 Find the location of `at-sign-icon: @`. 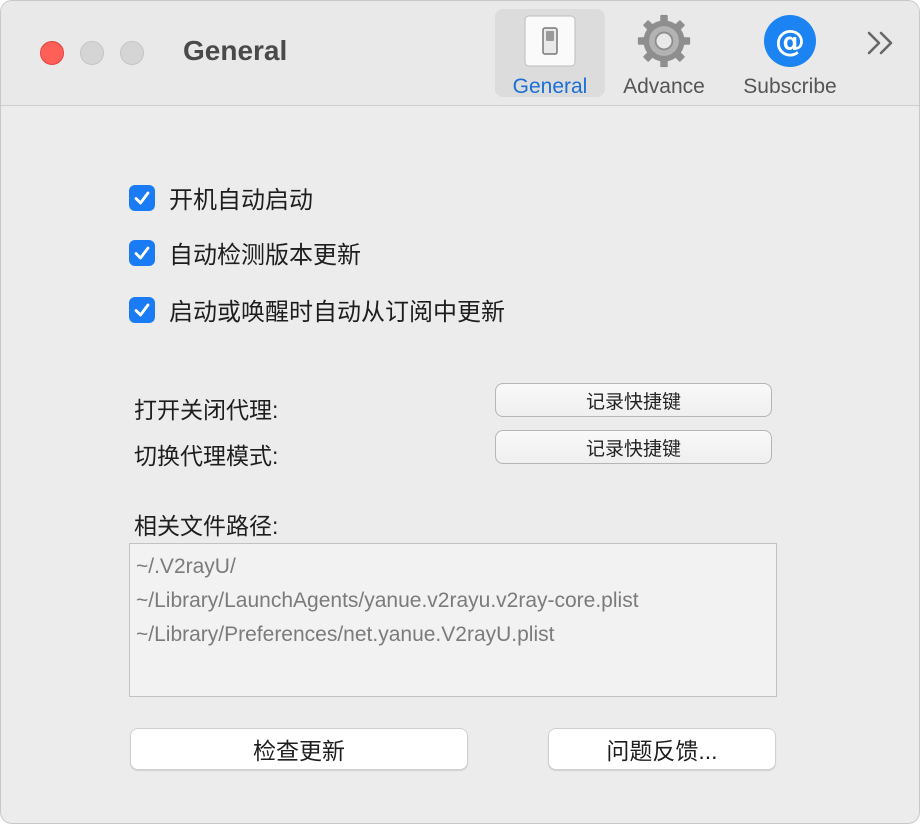

at-sign-icon: @ is located at coordinates (790, 41).